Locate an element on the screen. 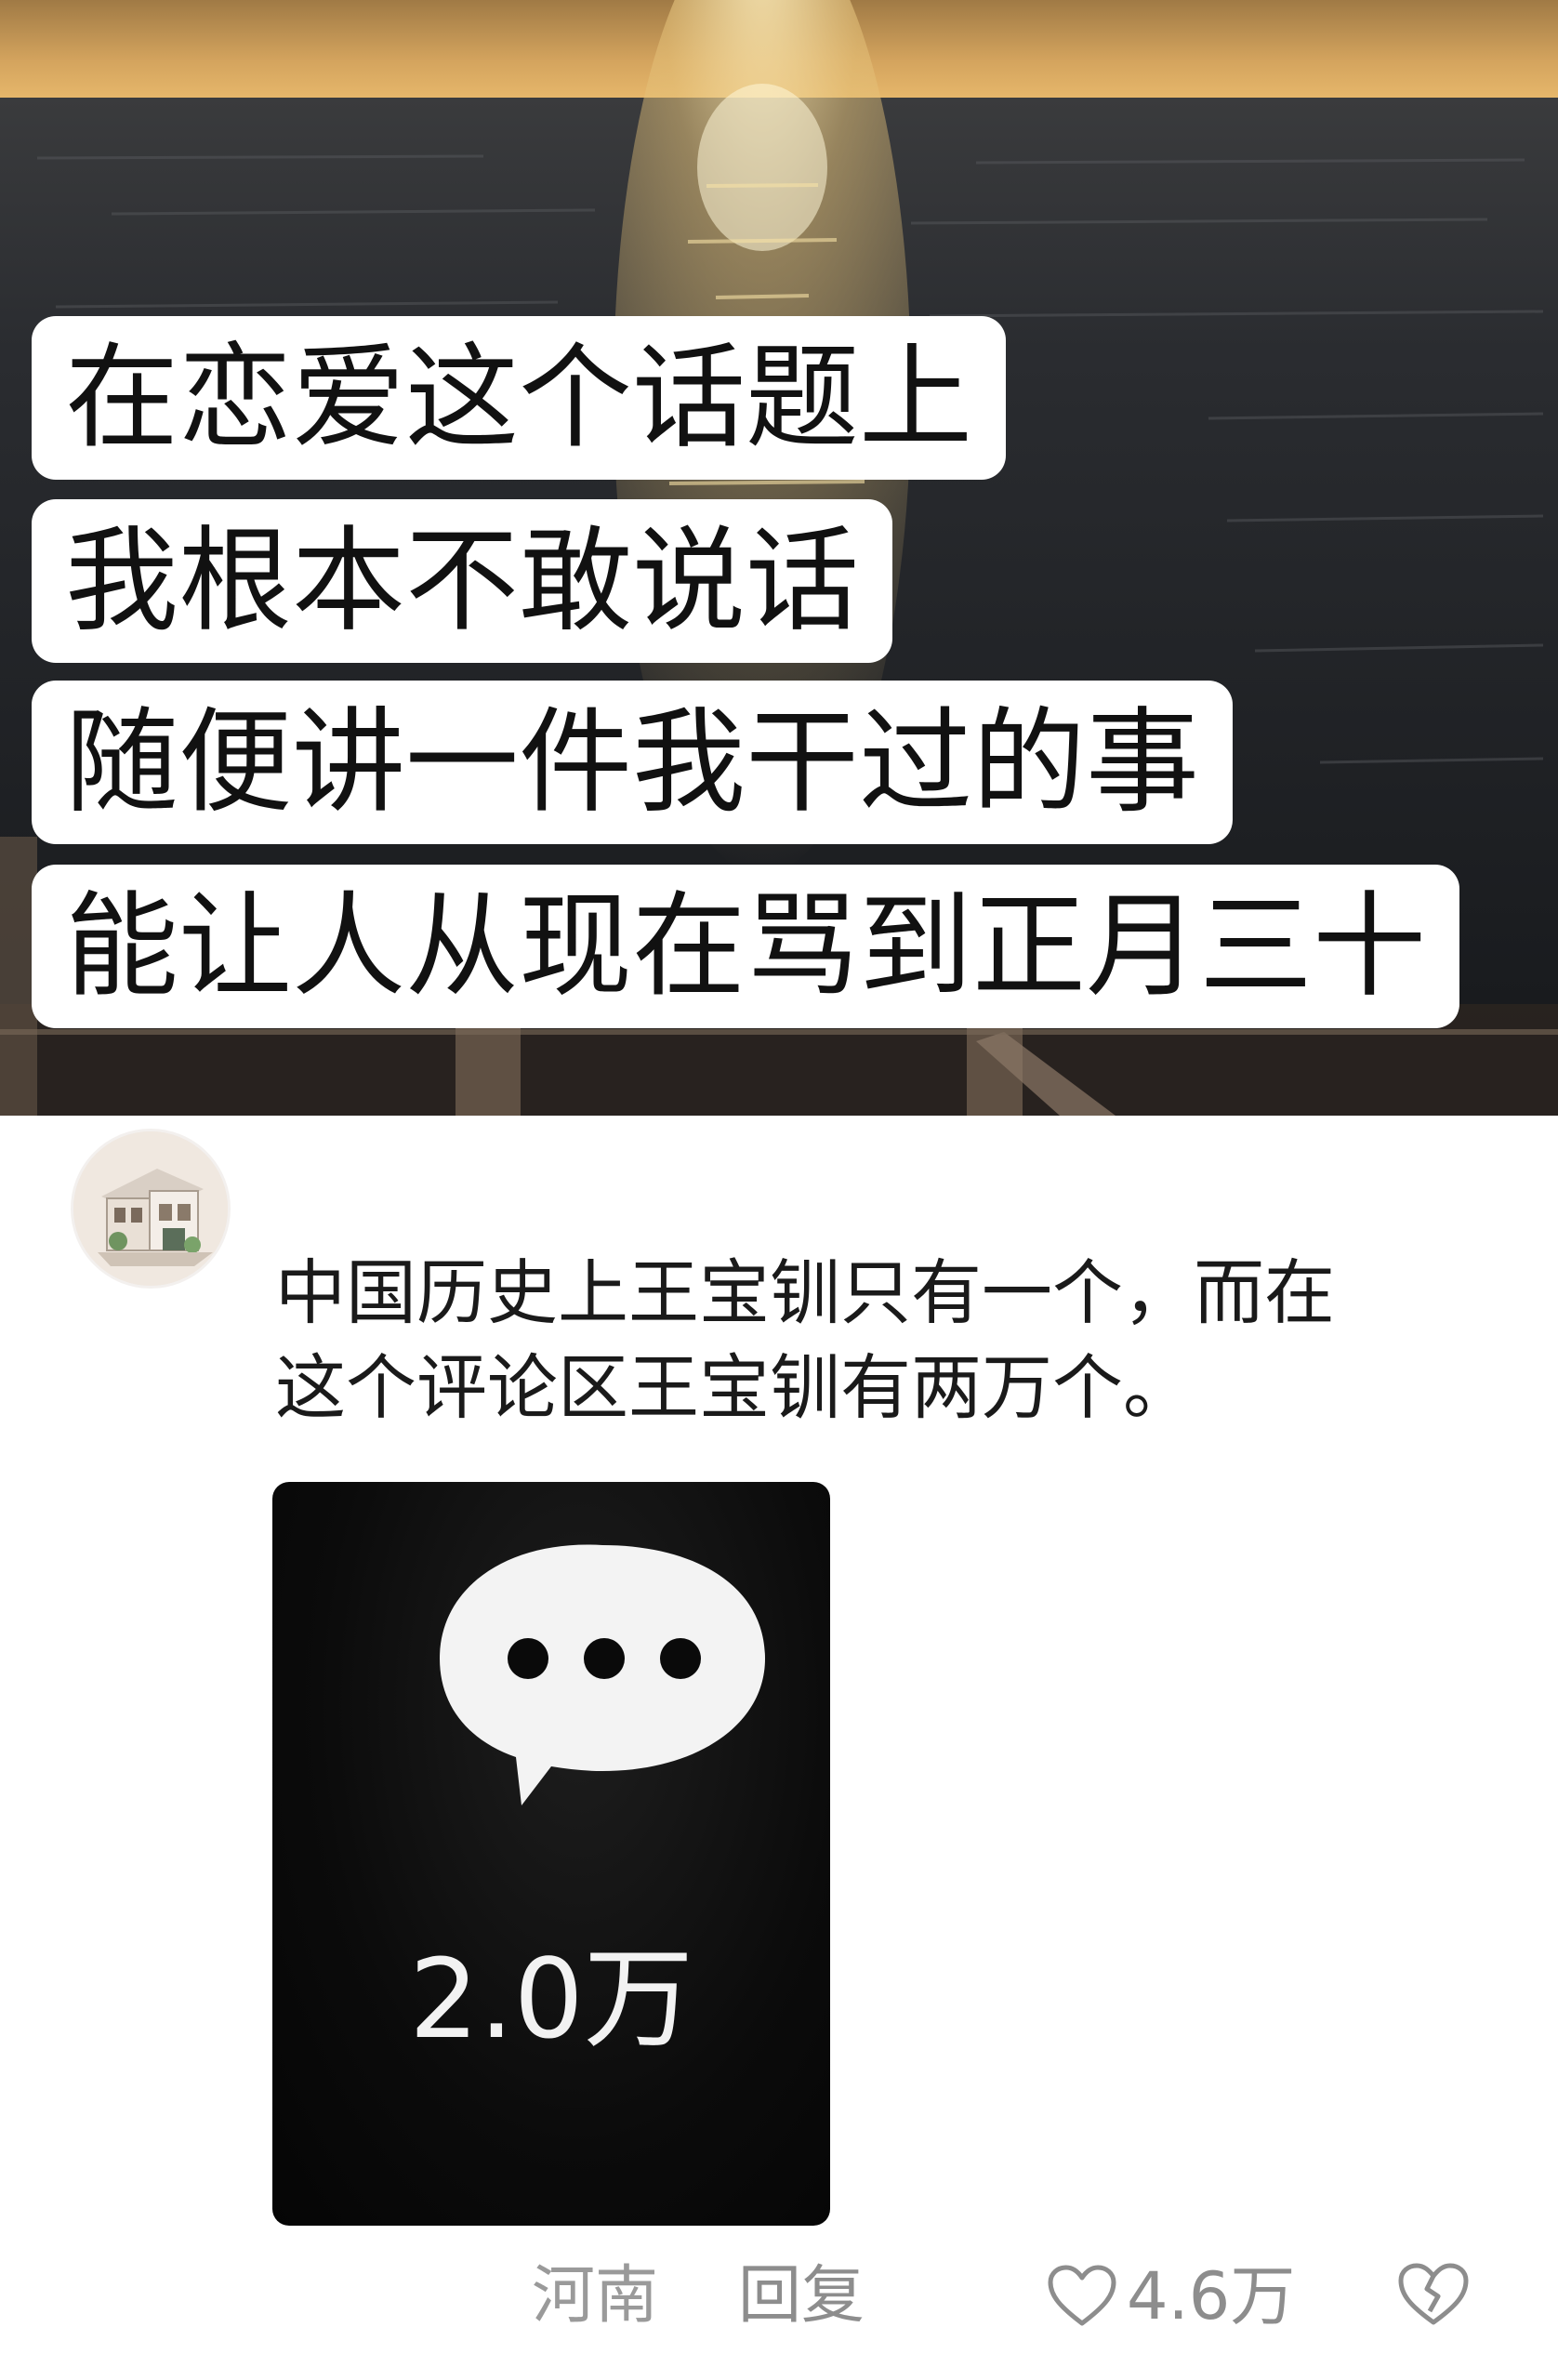 The width and height of the screenshot is (1558, 2380). reply-button: 回复 is located at coordinates (801, 2296).